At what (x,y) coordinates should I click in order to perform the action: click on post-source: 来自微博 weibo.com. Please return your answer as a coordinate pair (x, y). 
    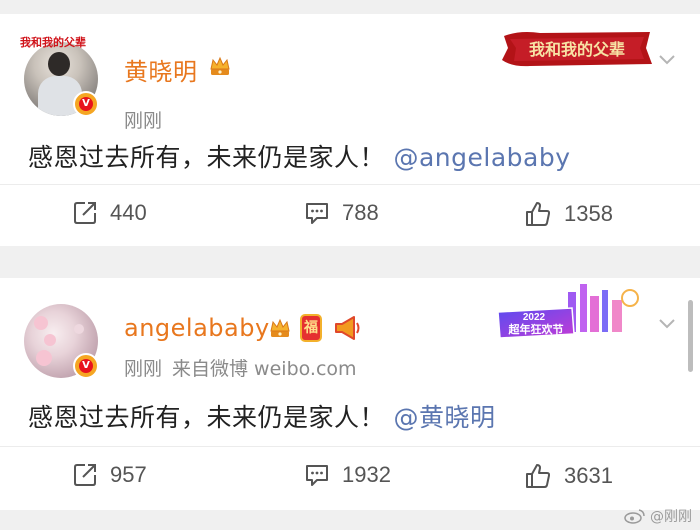
    Looking at the image, I should click on (264, 369).